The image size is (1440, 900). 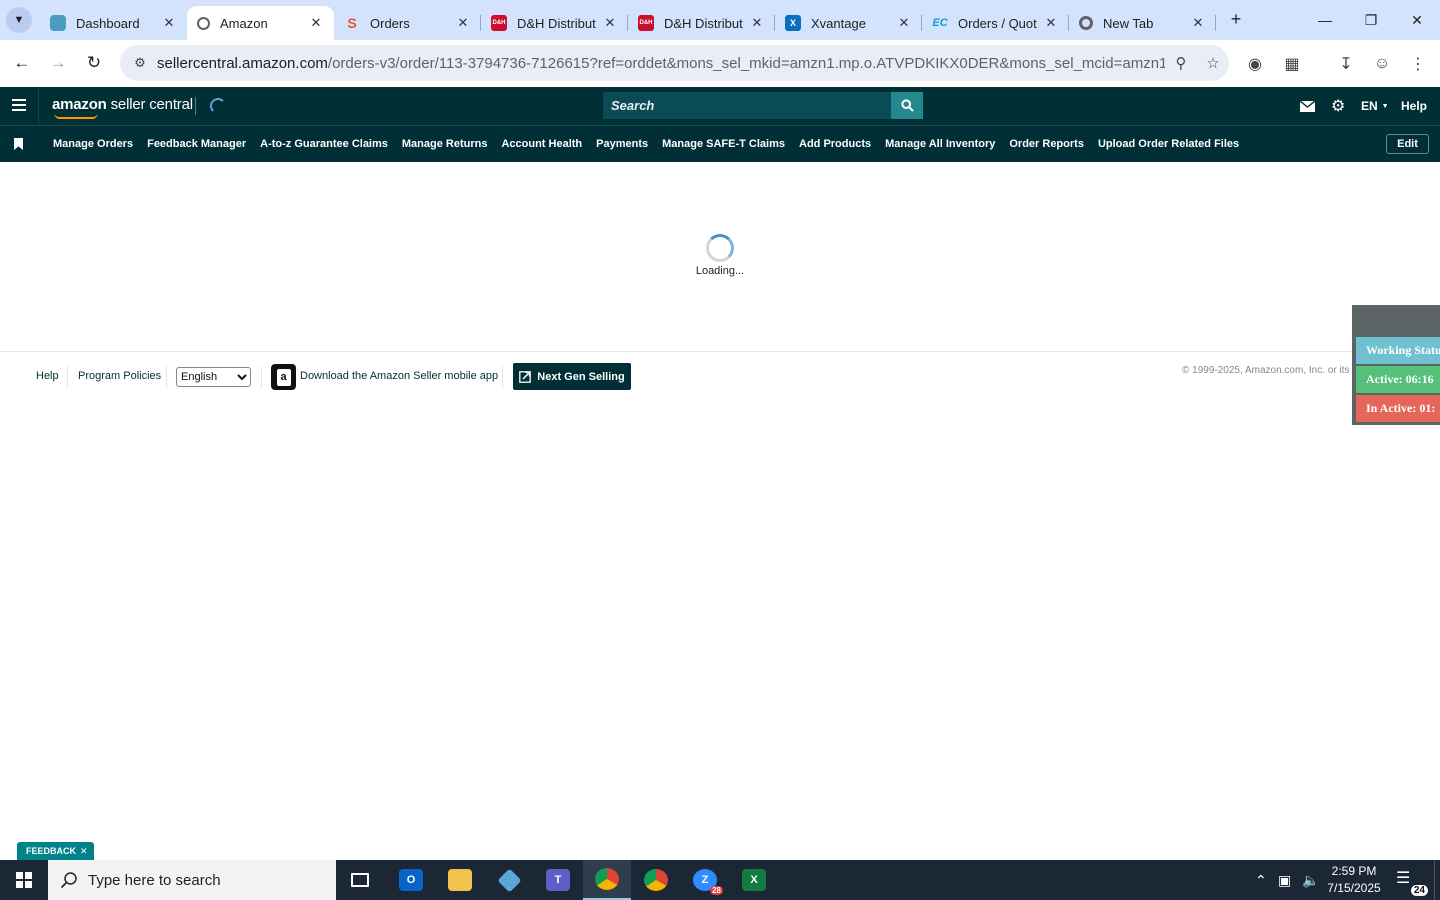 What do you see at coordinates (1213, 63) in the screenshot?
I see `bookmark-star-icon: ☆` at bounding box center [1213, 63].